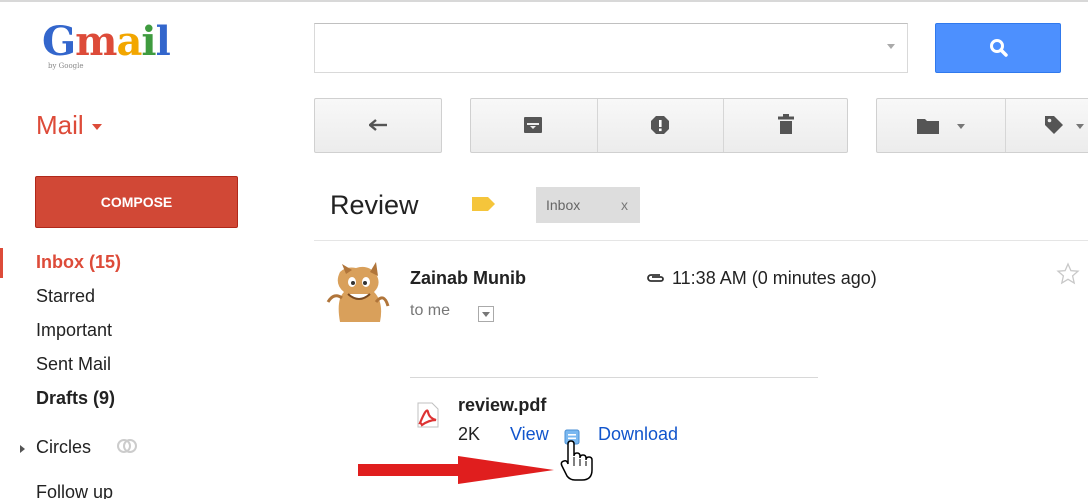  I want to click on star-icon, so click(1068, 274).